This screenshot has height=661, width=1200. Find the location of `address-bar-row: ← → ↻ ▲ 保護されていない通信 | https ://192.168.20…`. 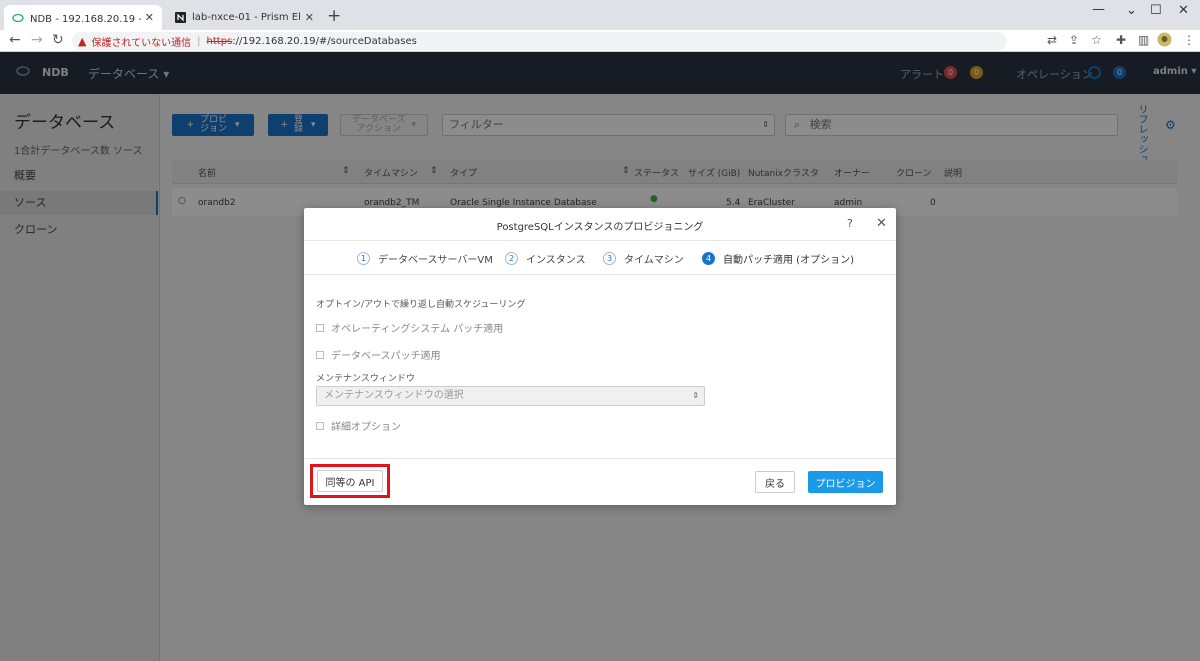

address-bar-row: ← → ↻ ▲ 保護されていない通信 | https ://192.168.20… is located at coordinates (600, 41).